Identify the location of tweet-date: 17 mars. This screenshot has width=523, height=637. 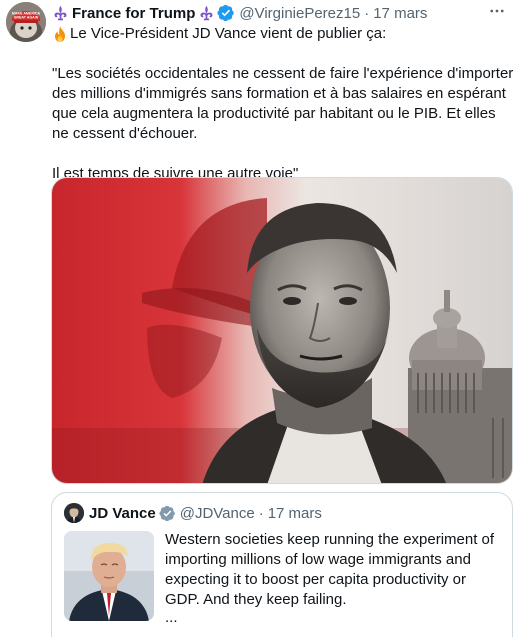
(400, 13).